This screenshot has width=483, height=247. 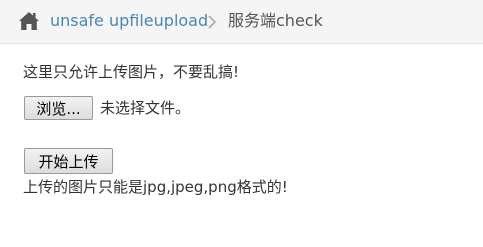 I want to click on chevron-right-icon, so click(x=212, y=22).